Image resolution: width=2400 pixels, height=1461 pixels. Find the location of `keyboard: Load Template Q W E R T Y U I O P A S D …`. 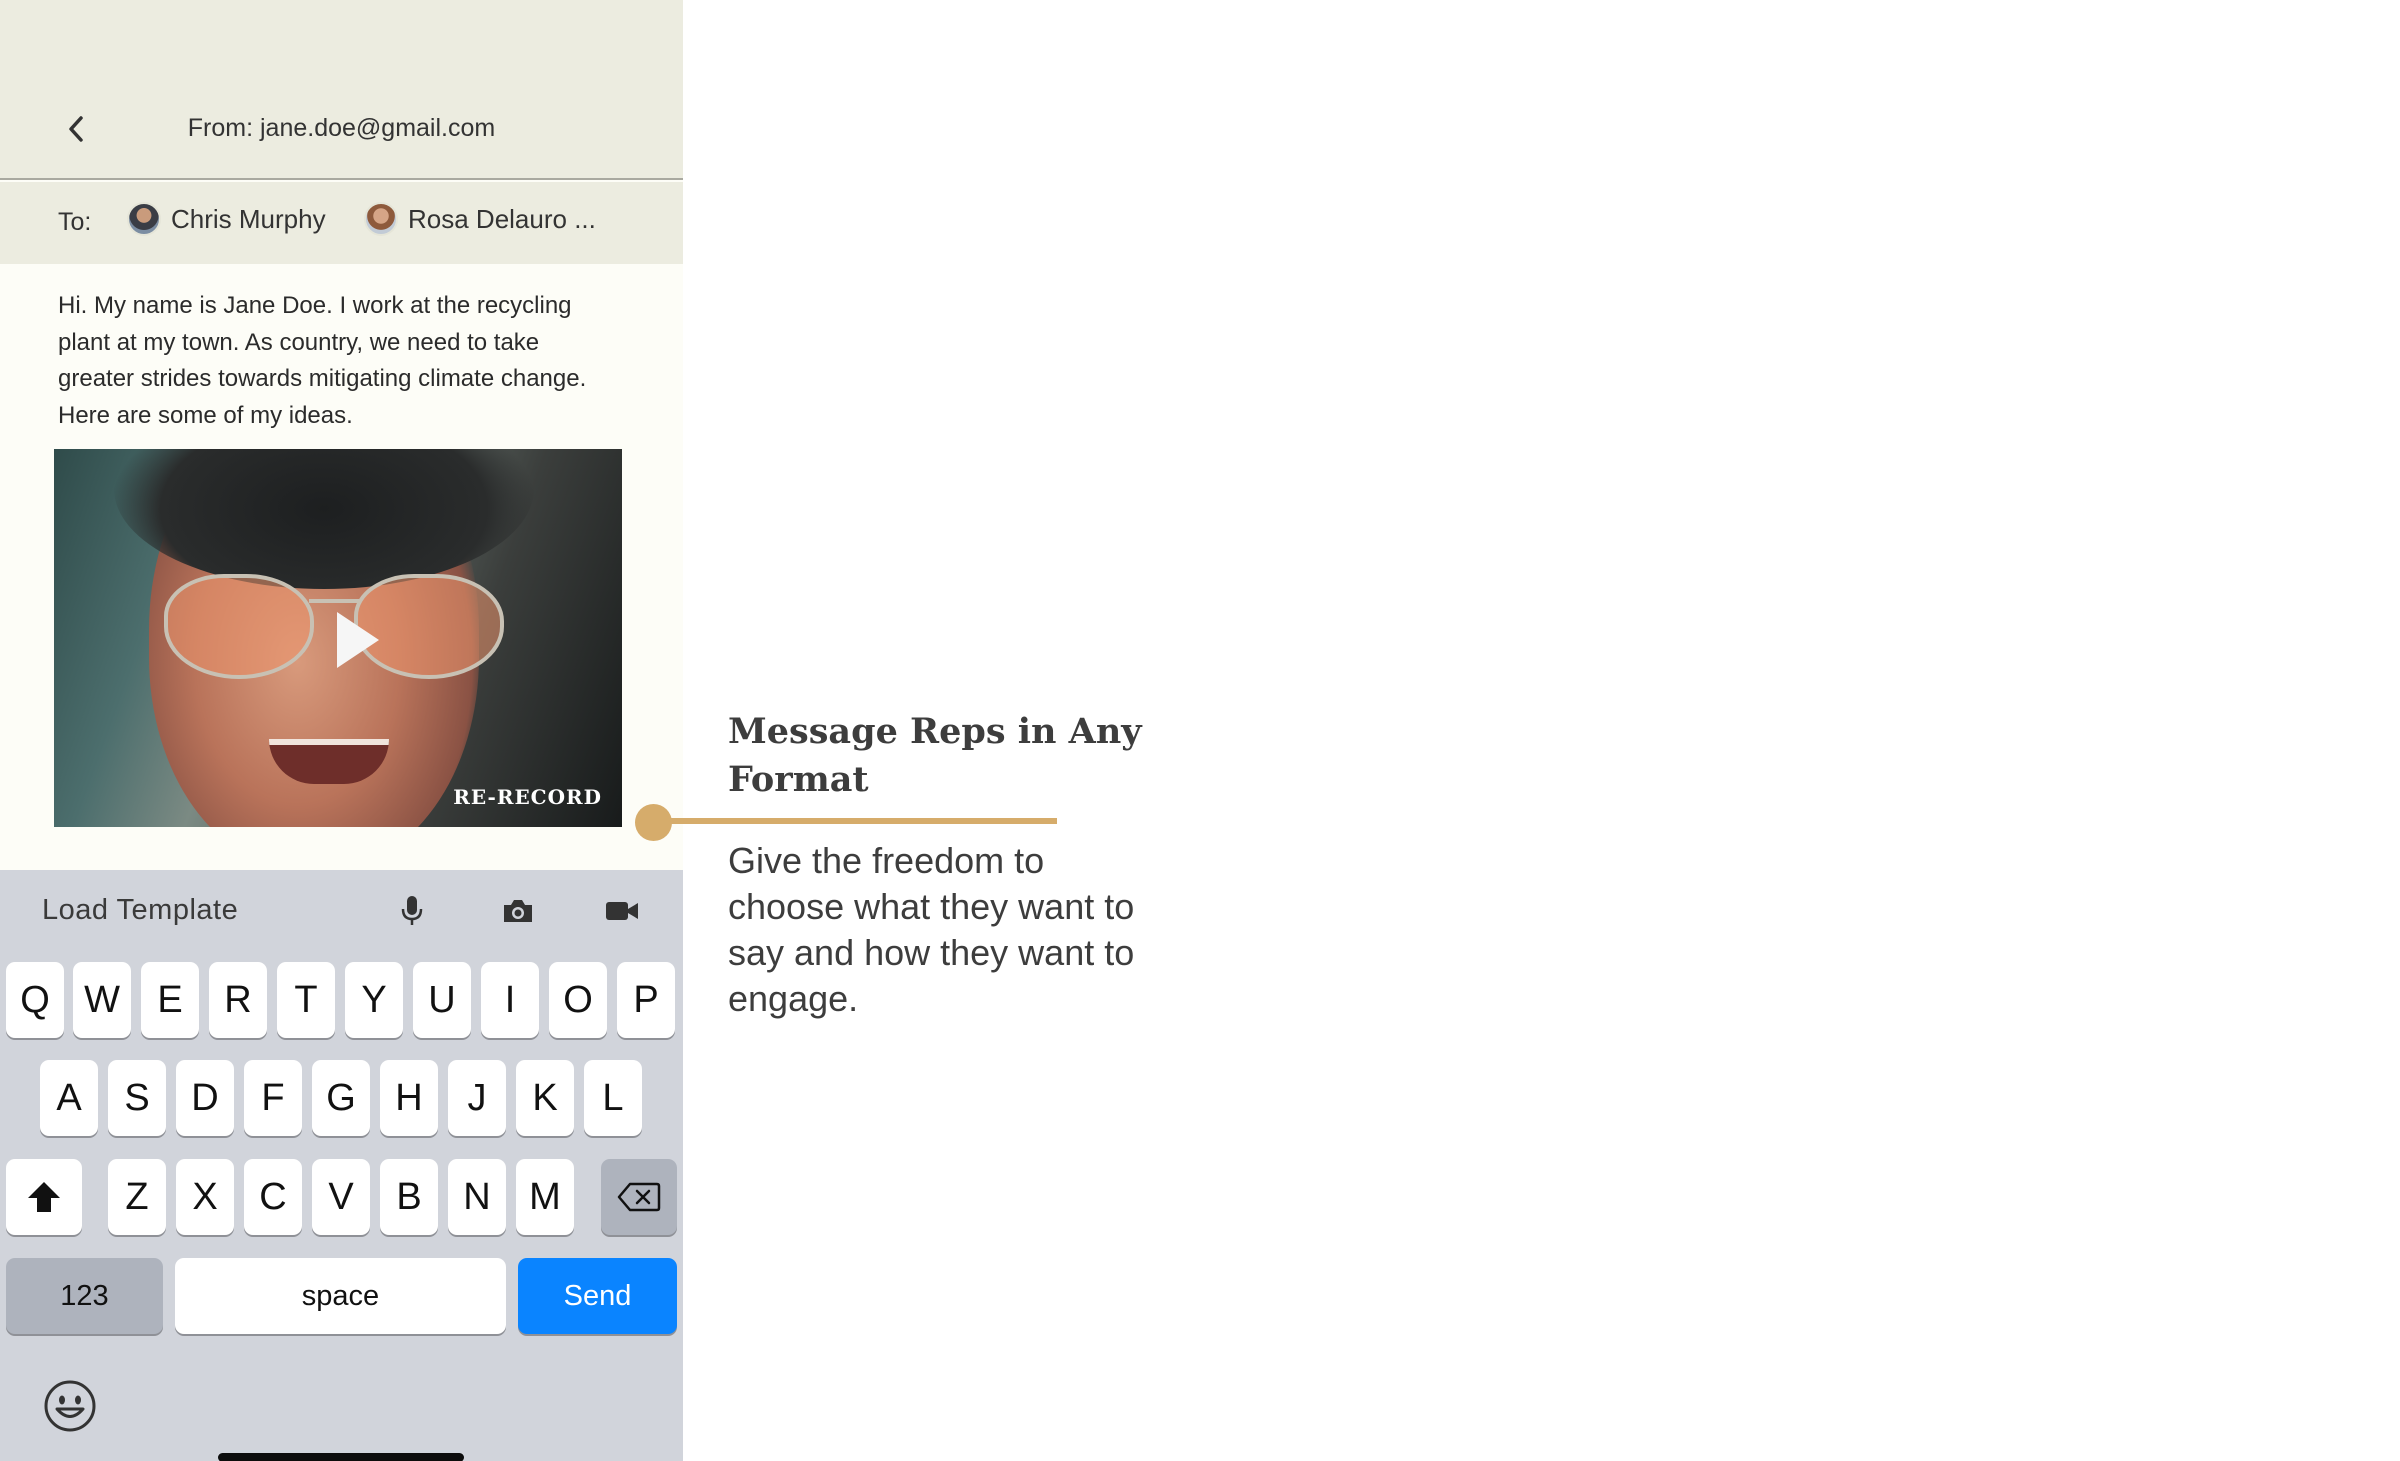

keyboard: Load Template Q W E R T Y U I O P A S D … is located at coordinates (341, 1165).